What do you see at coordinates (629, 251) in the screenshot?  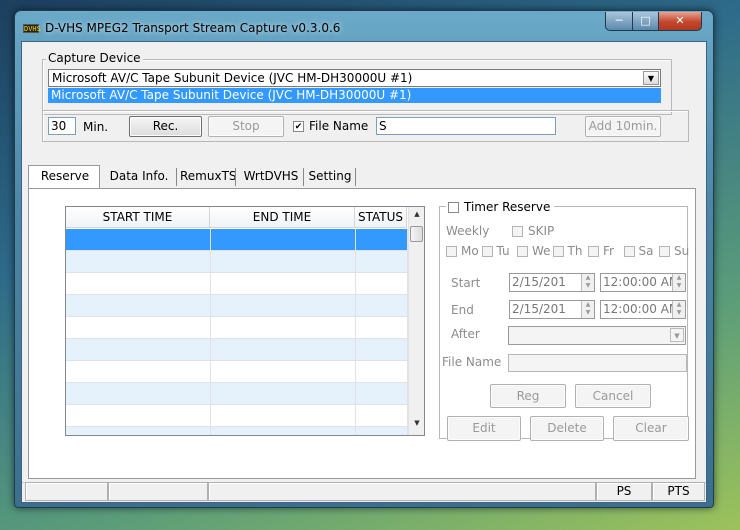 I see `day-checkbox-sa` at bounding box center [629, 251].